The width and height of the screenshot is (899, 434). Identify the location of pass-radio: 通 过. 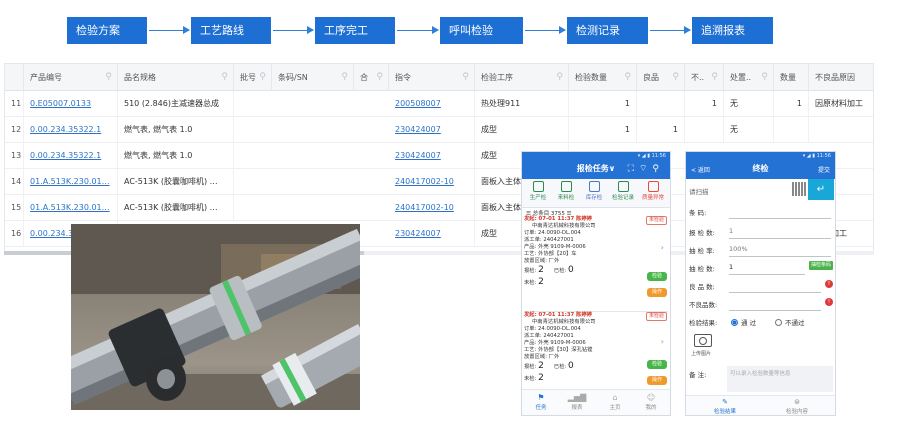
(743, 322).